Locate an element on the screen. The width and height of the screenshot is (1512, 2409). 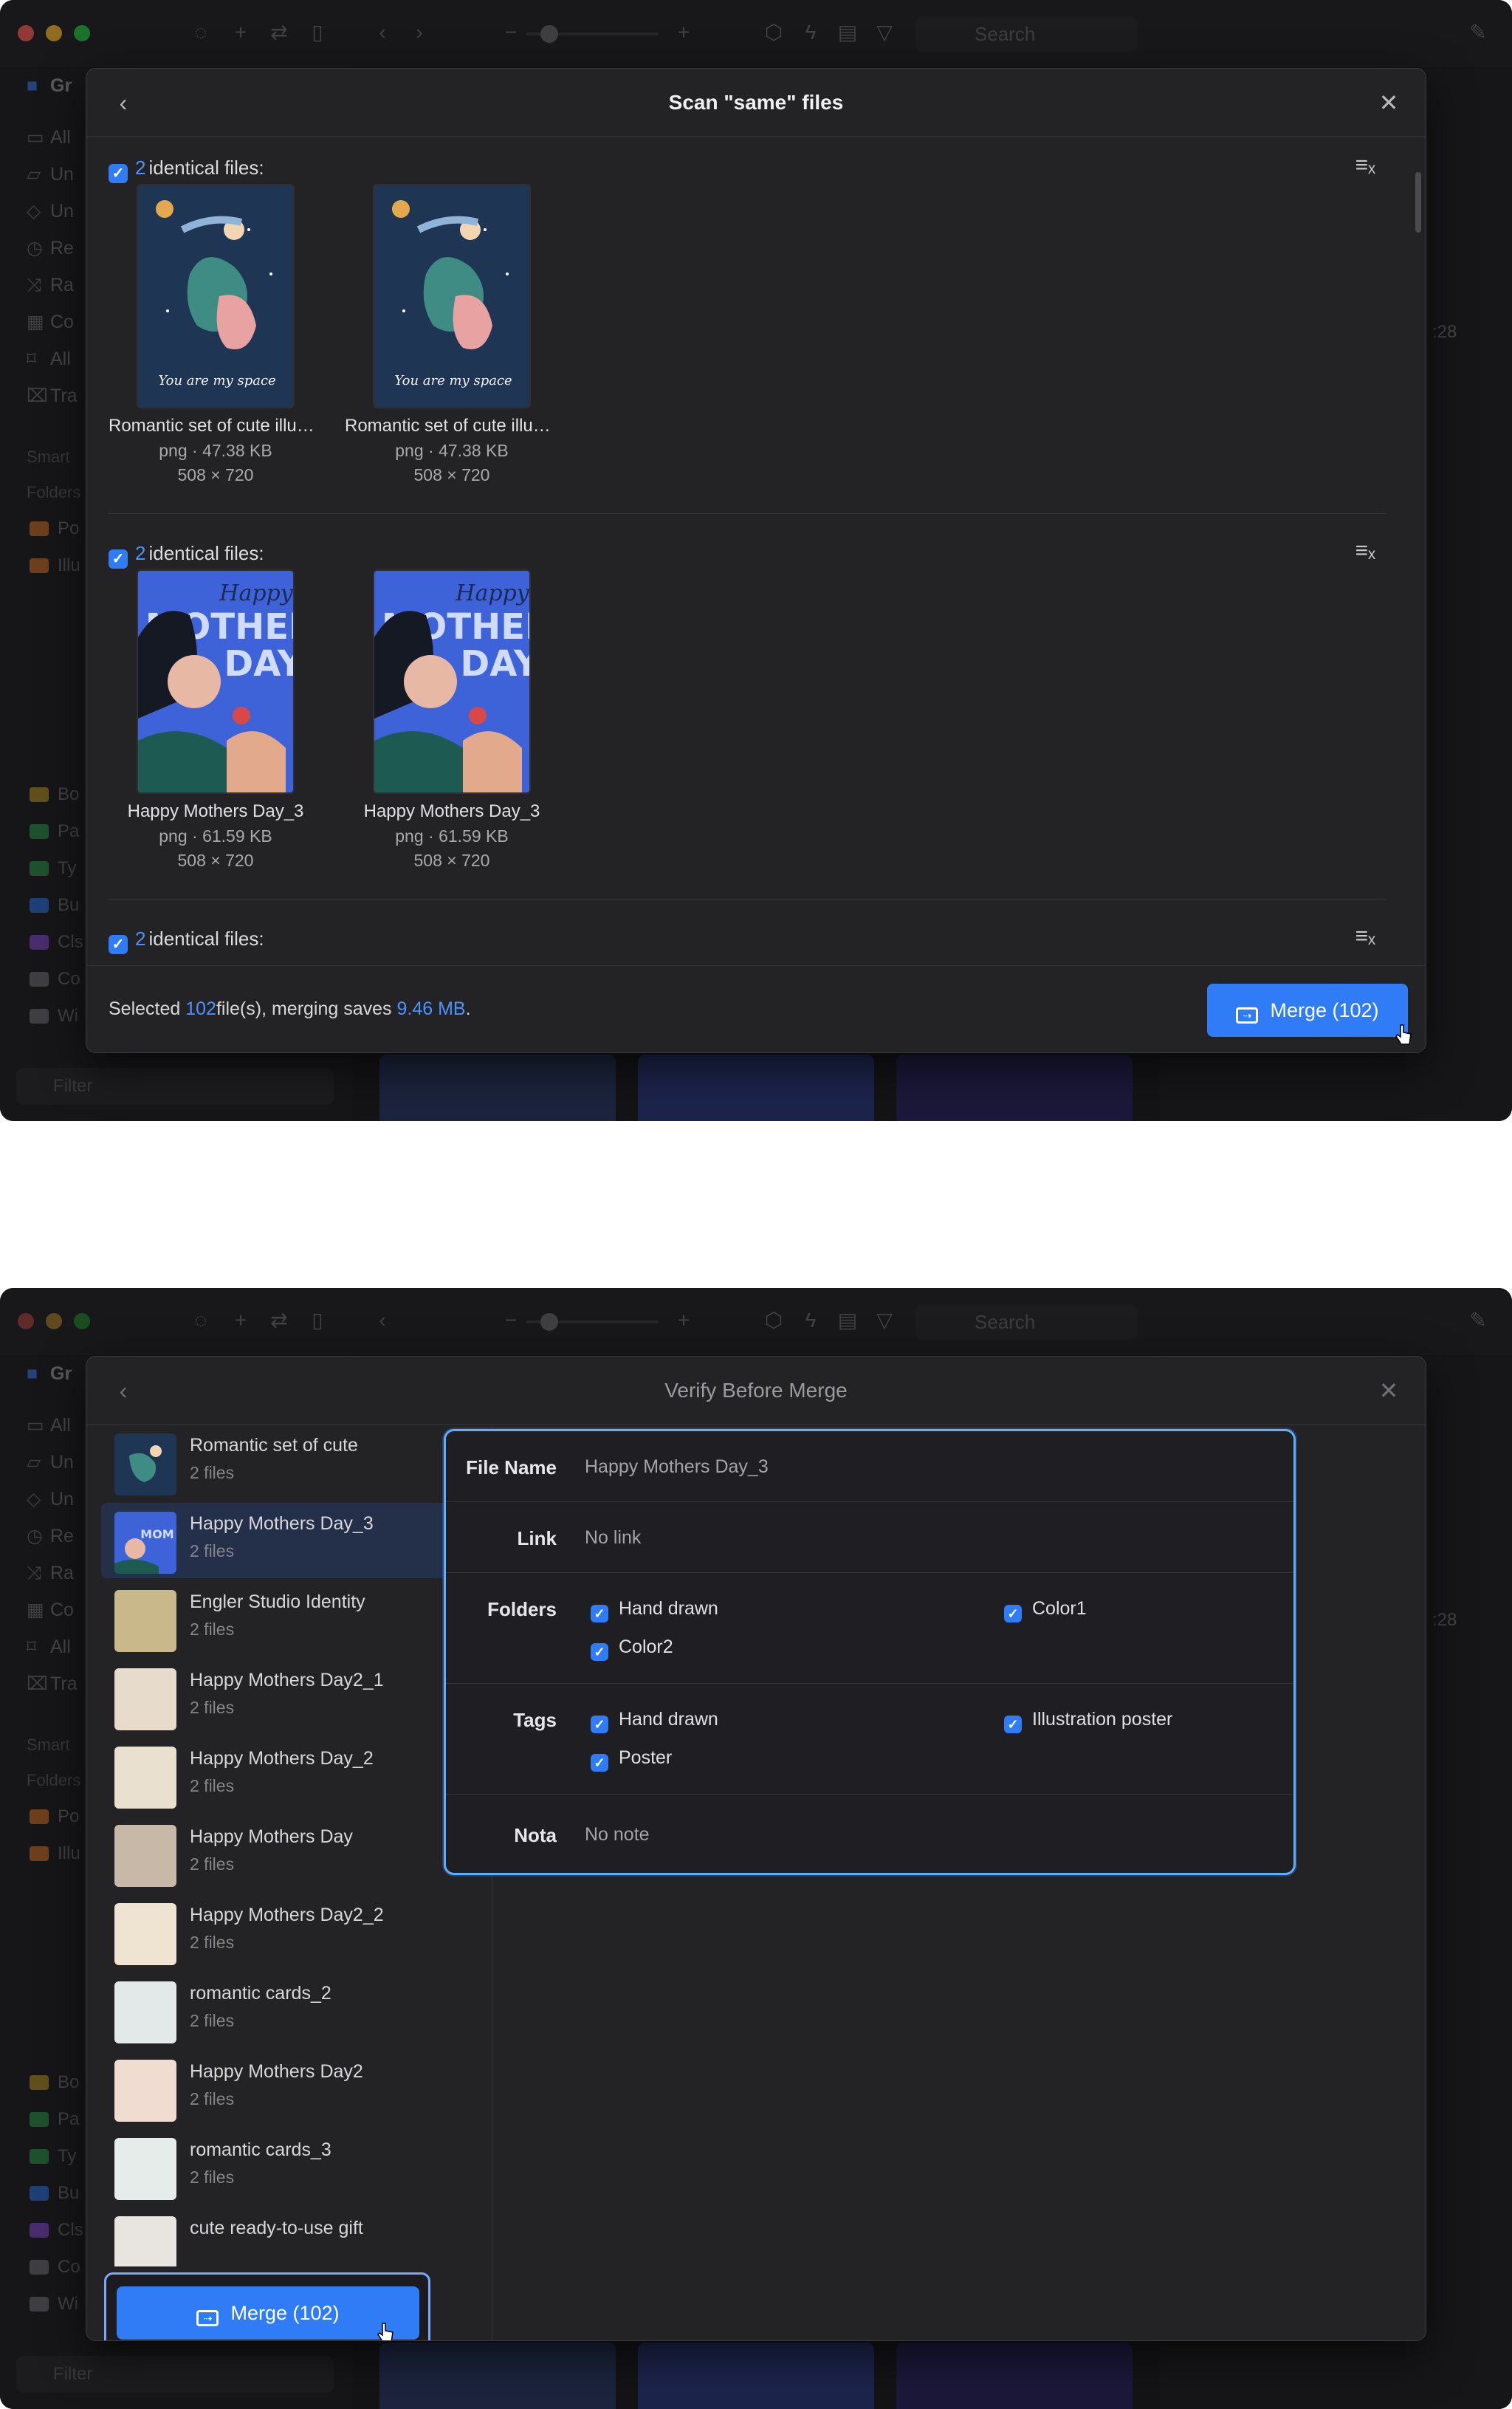
item-name: Happy Mothers Day_2 is located at coordinates (282, 1758).